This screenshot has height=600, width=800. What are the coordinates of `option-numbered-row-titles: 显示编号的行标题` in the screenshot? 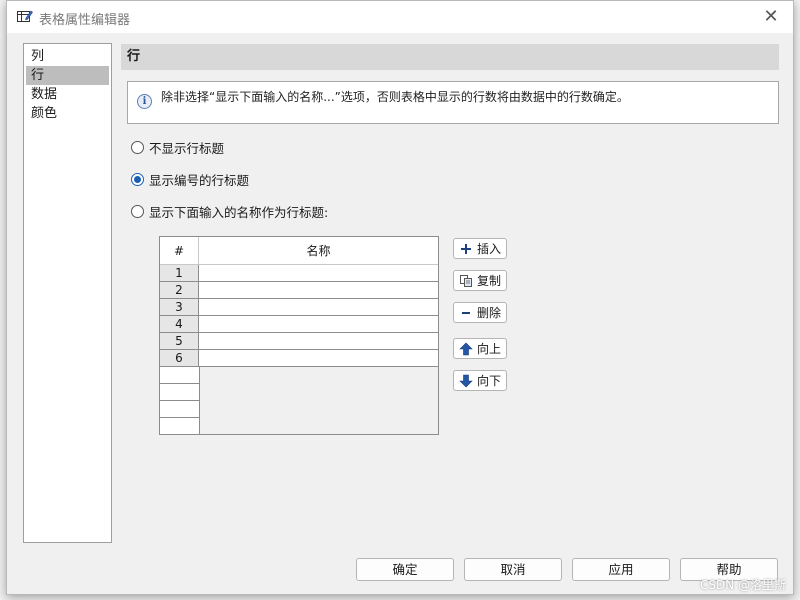 It's located at (190, 179).